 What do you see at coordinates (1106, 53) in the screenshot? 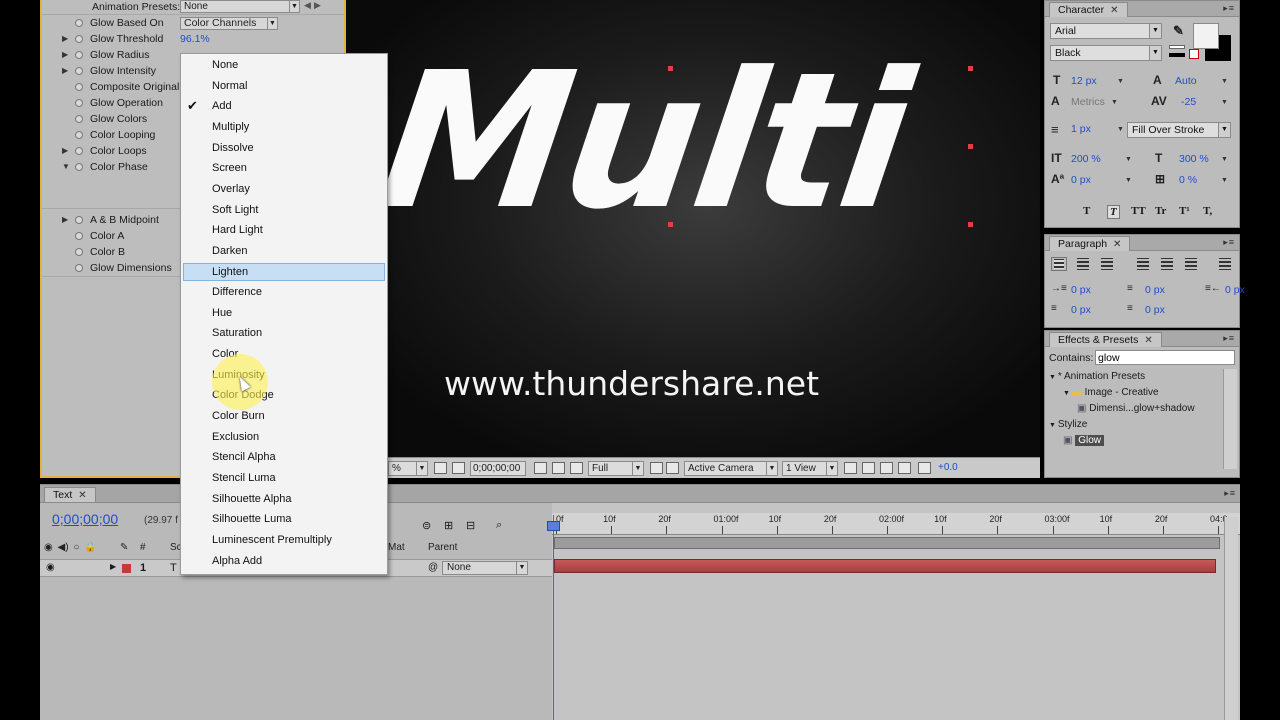
I see `font-style-select: Black ▼` at bounding box center [1106, 53].